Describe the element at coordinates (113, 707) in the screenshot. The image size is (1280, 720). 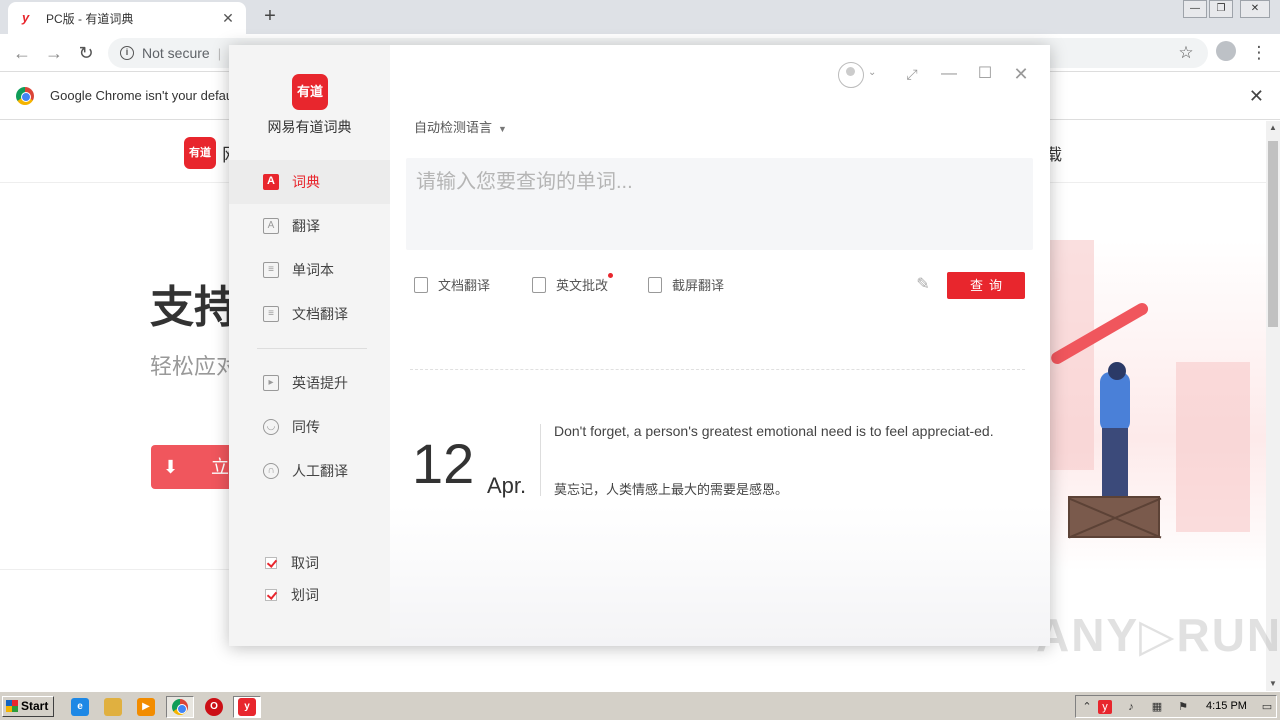
I see `folder-icon` at that location.